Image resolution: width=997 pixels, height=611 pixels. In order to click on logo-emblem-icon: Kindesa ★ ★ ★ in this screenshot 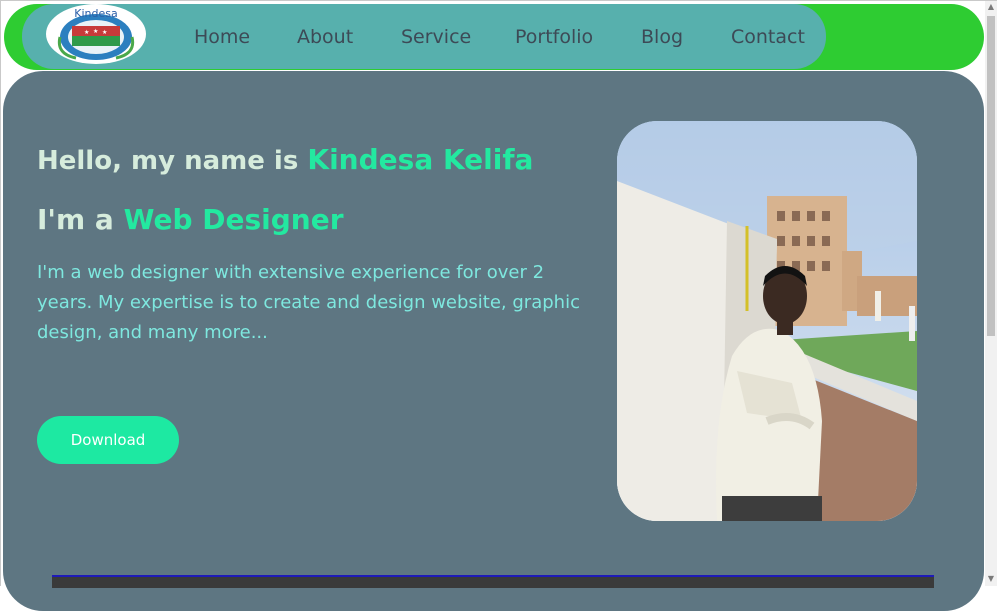, I will do `click(96, 34)`.